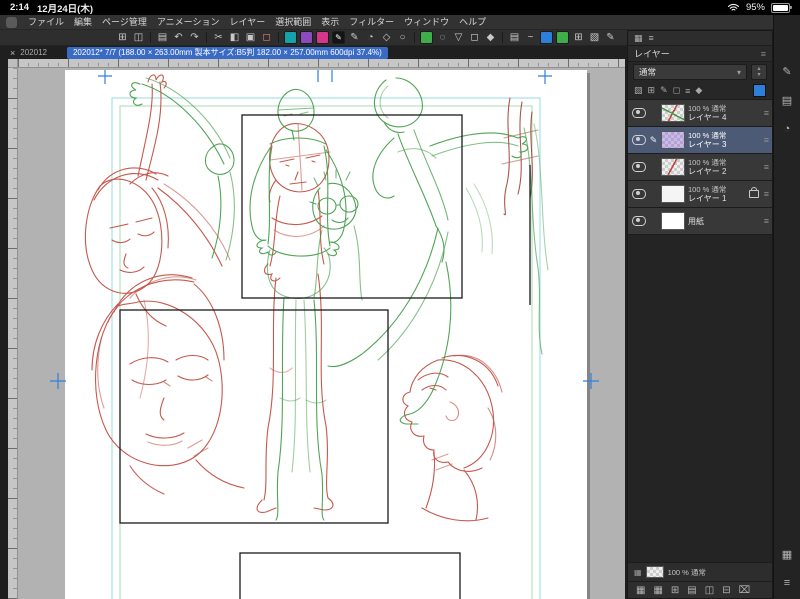  What do you see at coordinates (33, 52) in the screenshot?
I see `tab-title: 202012` at bounding box center [33, 52].